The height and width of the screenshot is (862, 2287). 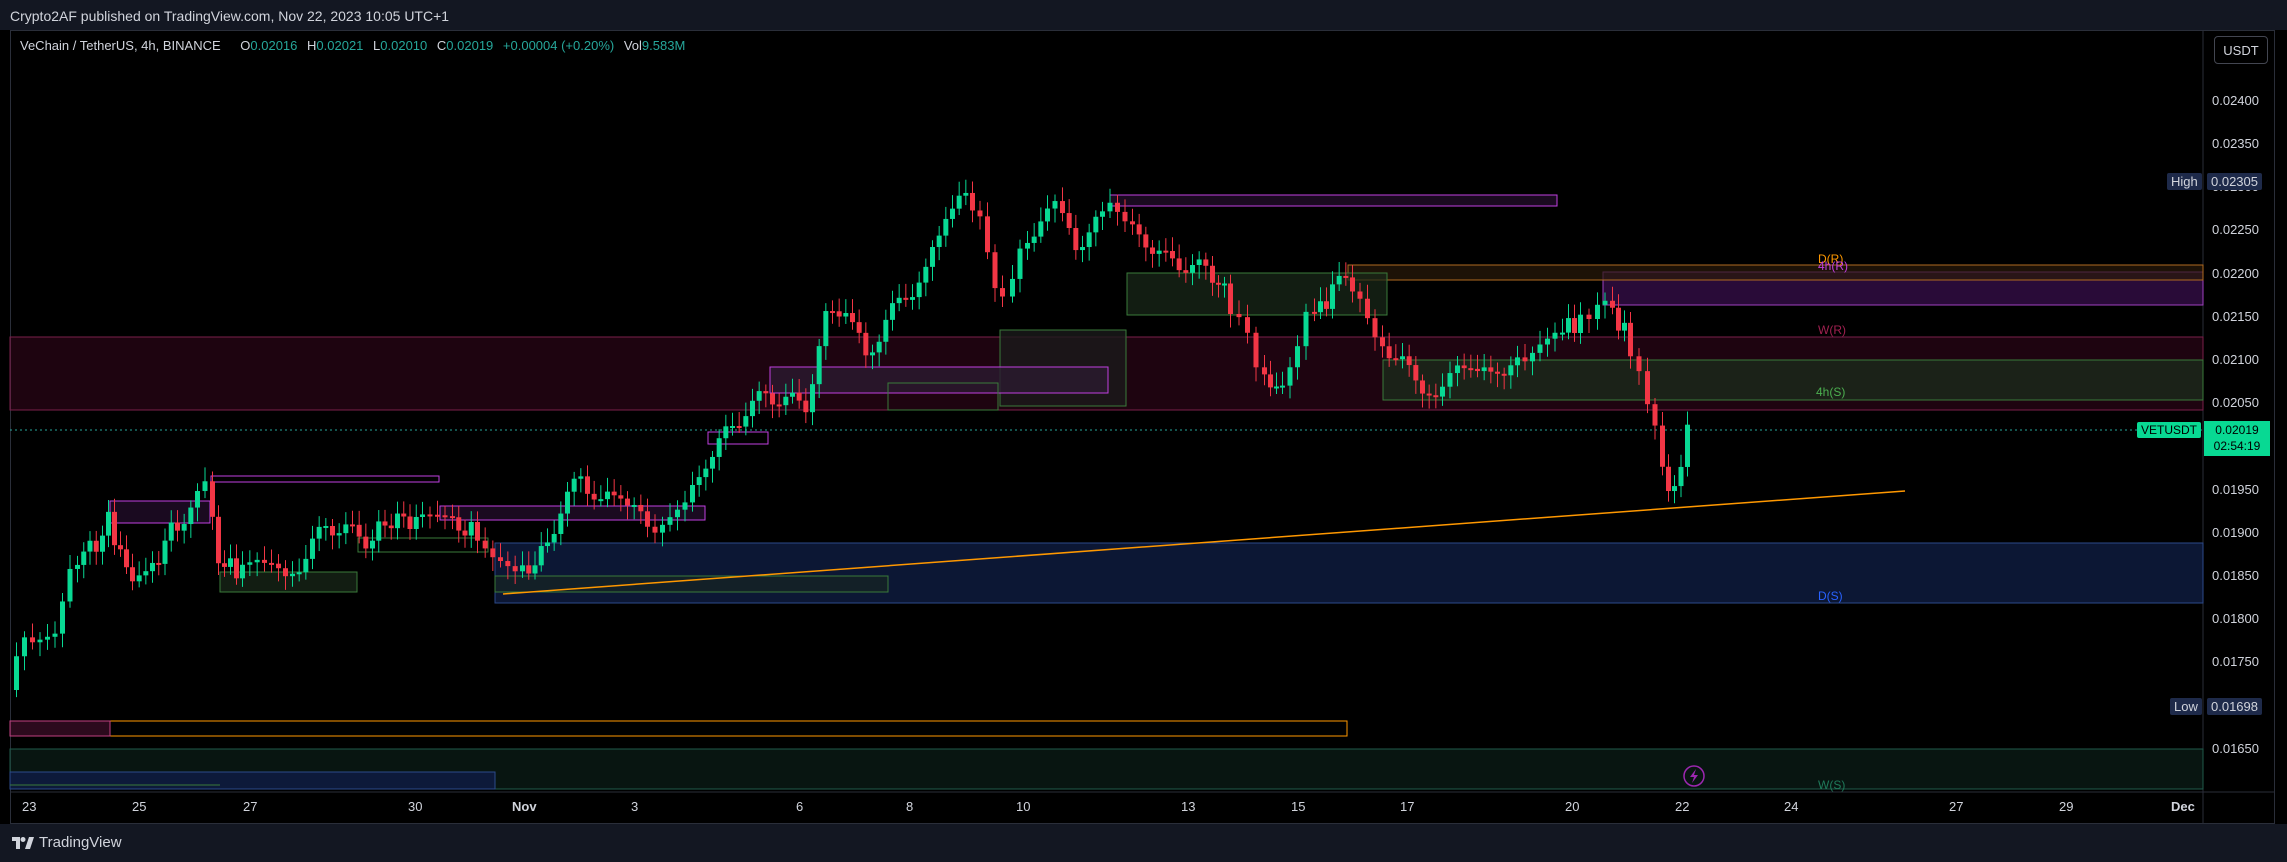 What do you see at coordinates (312, 45) in the screenshot?
I see `high-label: H` at bounding box center [312, 45].